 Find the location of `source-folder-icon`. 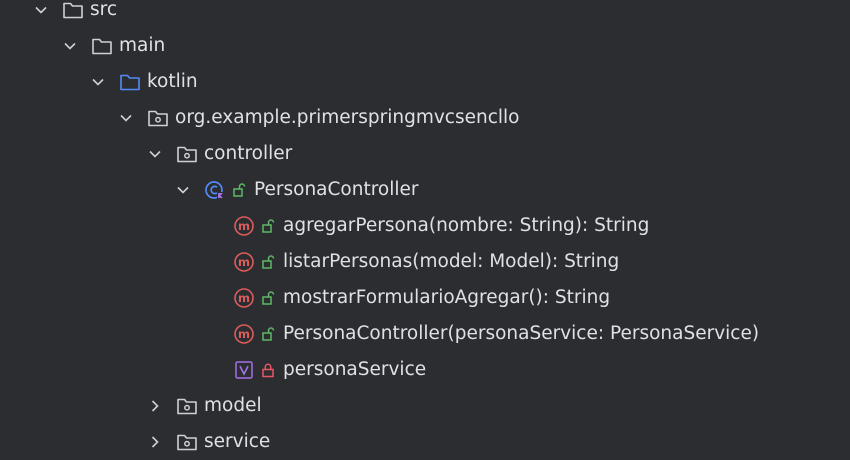

source-folder-icon is located at coordinates (130, 82).